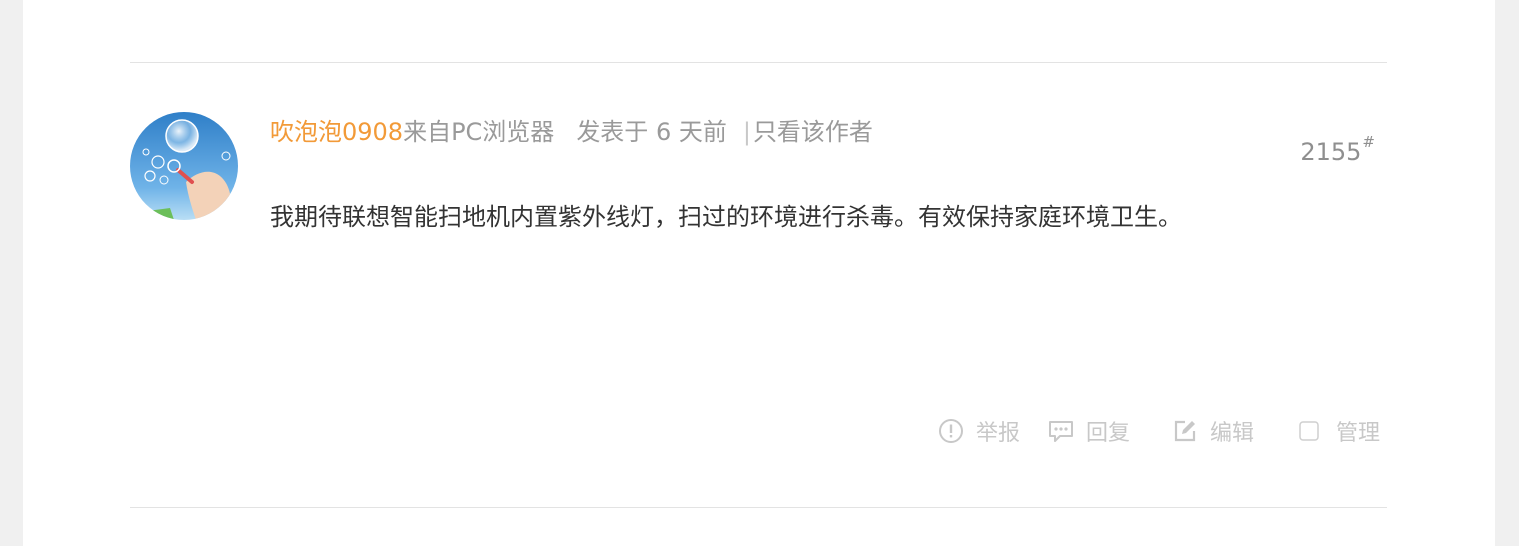 This screenshot has height=546, width=1519. What do you see at coordinates (758, 507) in the screenshot?
I see `bottom-divider` at bounding box center [758, 507].